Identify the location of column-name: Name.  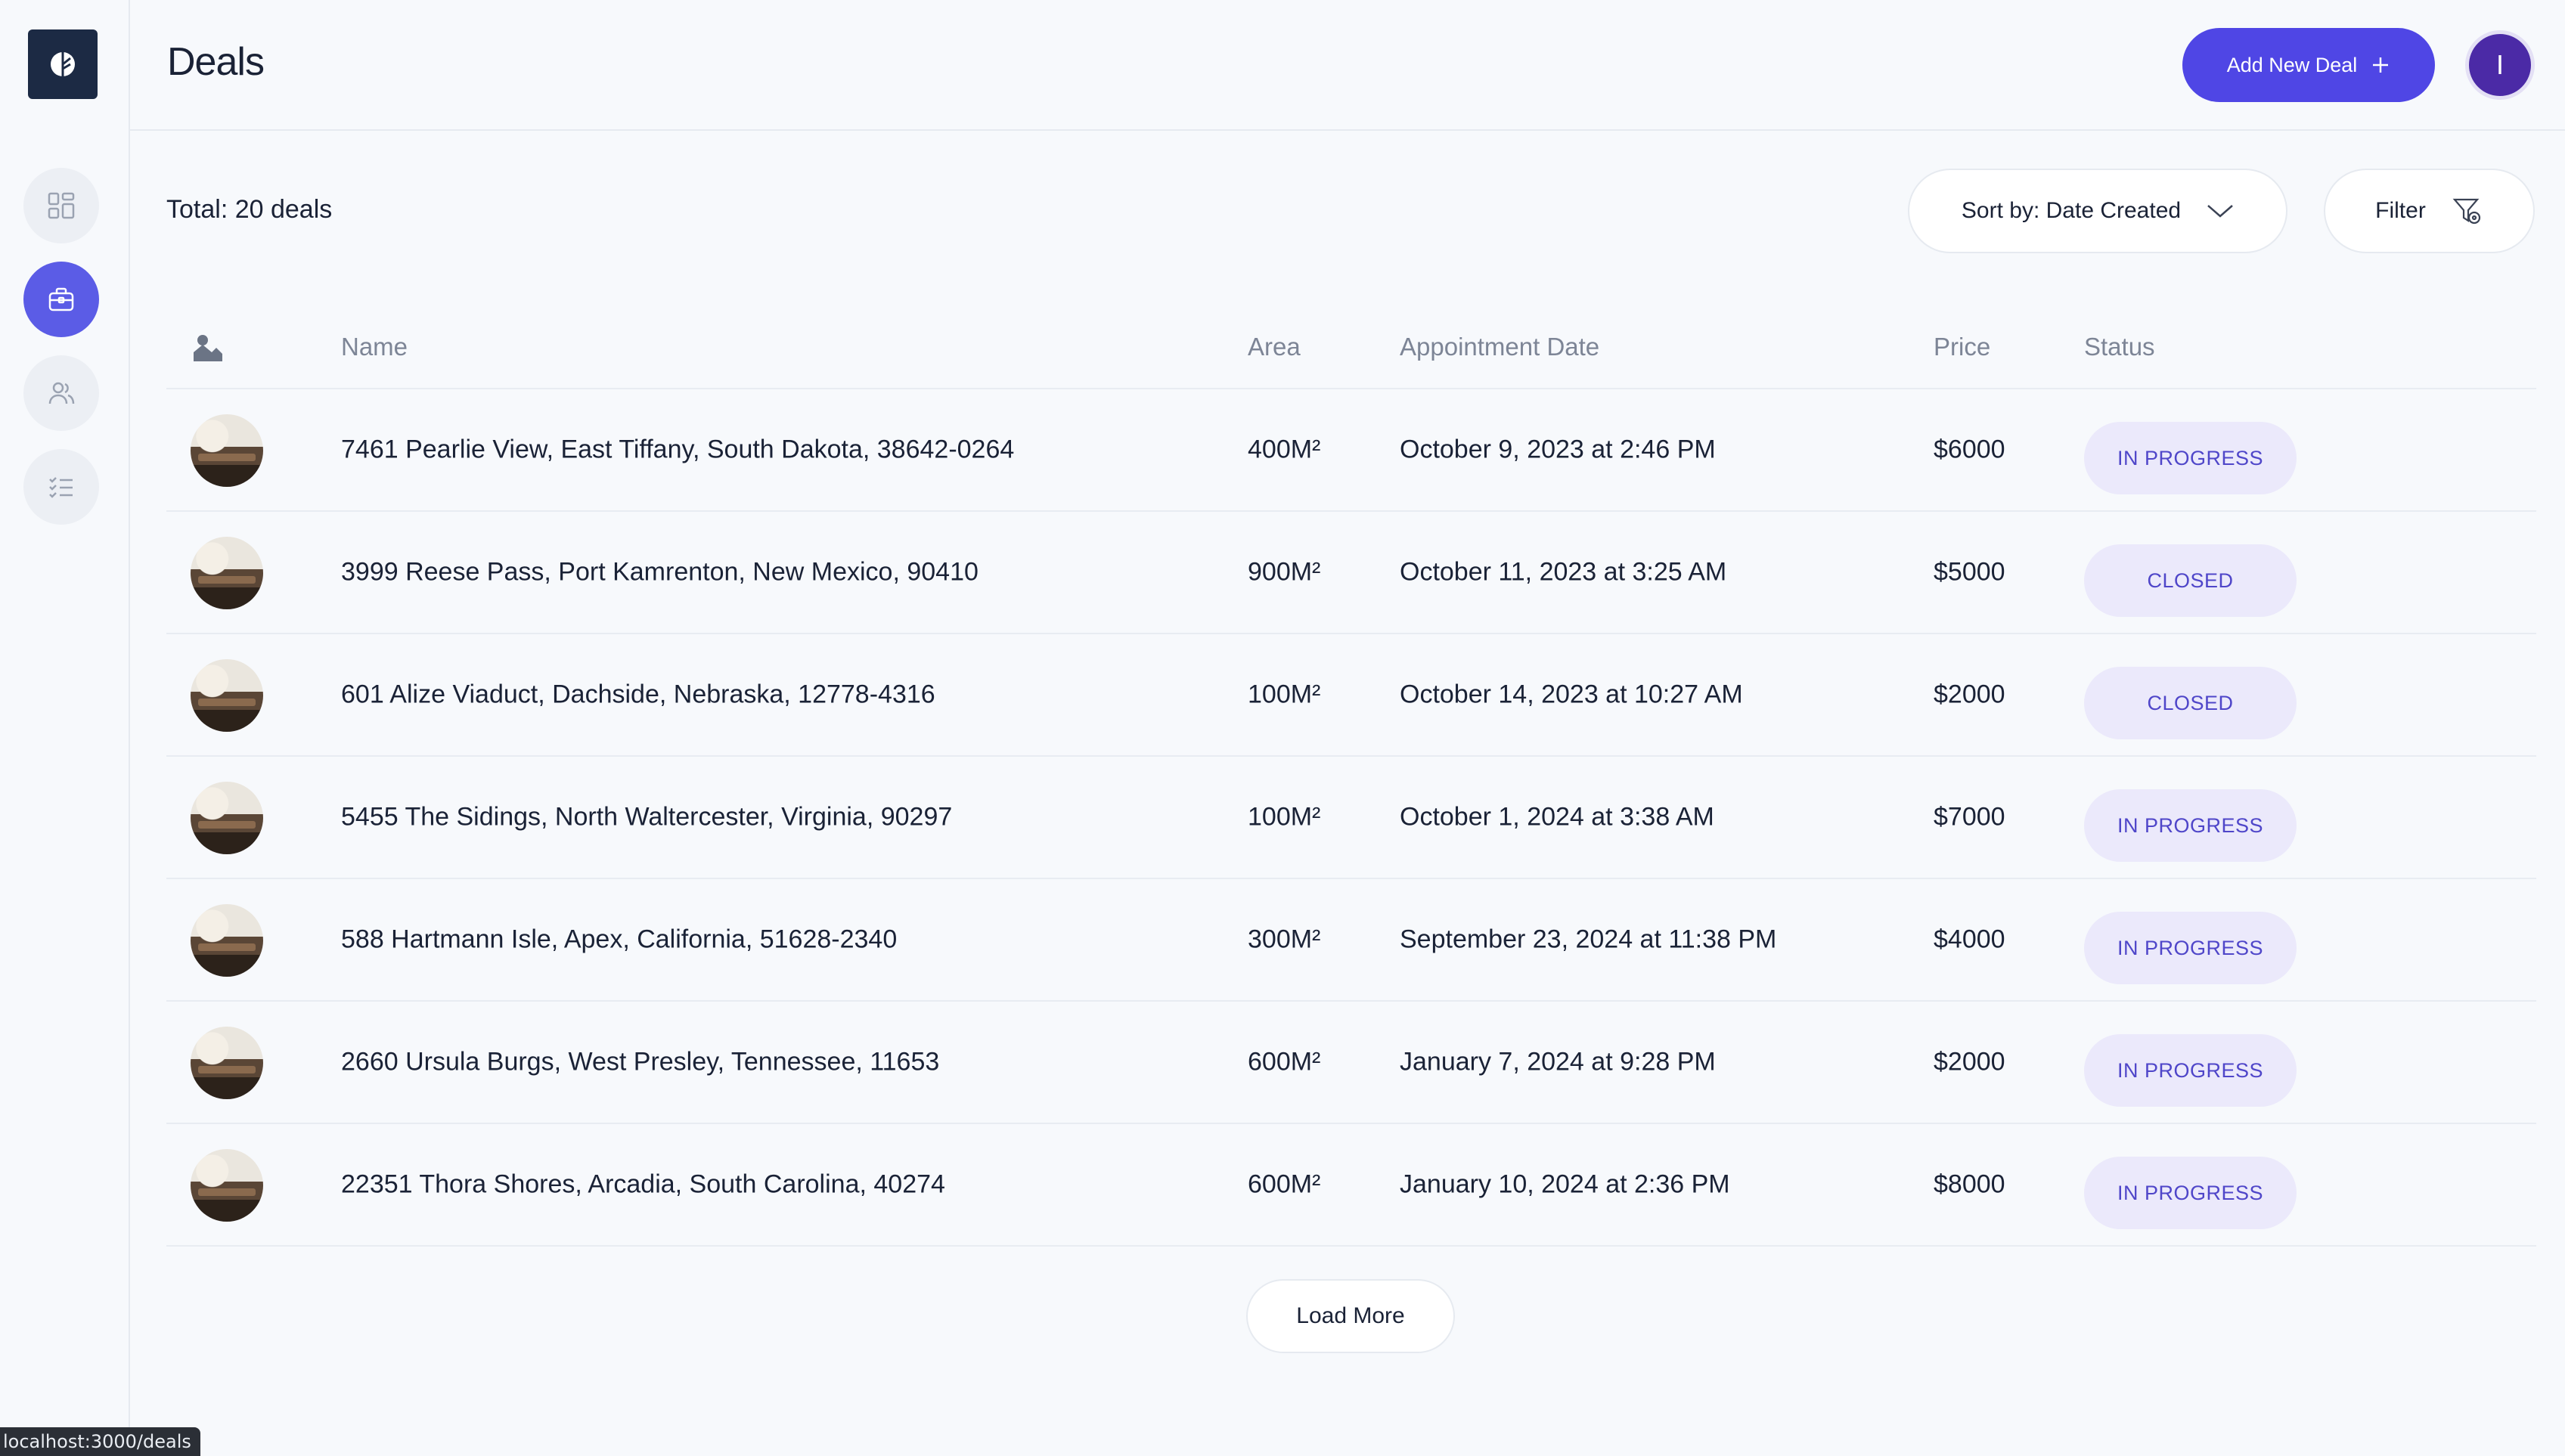
(374, 347).